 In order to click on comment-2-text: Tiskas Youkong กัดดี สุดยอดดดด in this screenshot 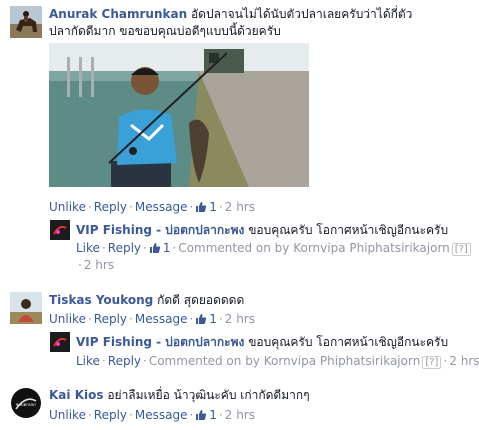, I will do `click(146, 300)`.